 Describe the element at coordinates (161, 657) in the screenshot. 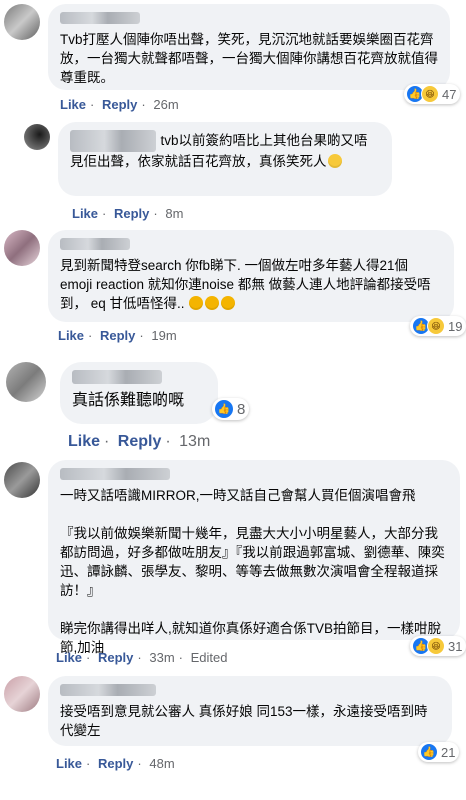

I see `timestamp: 33m` at that location.